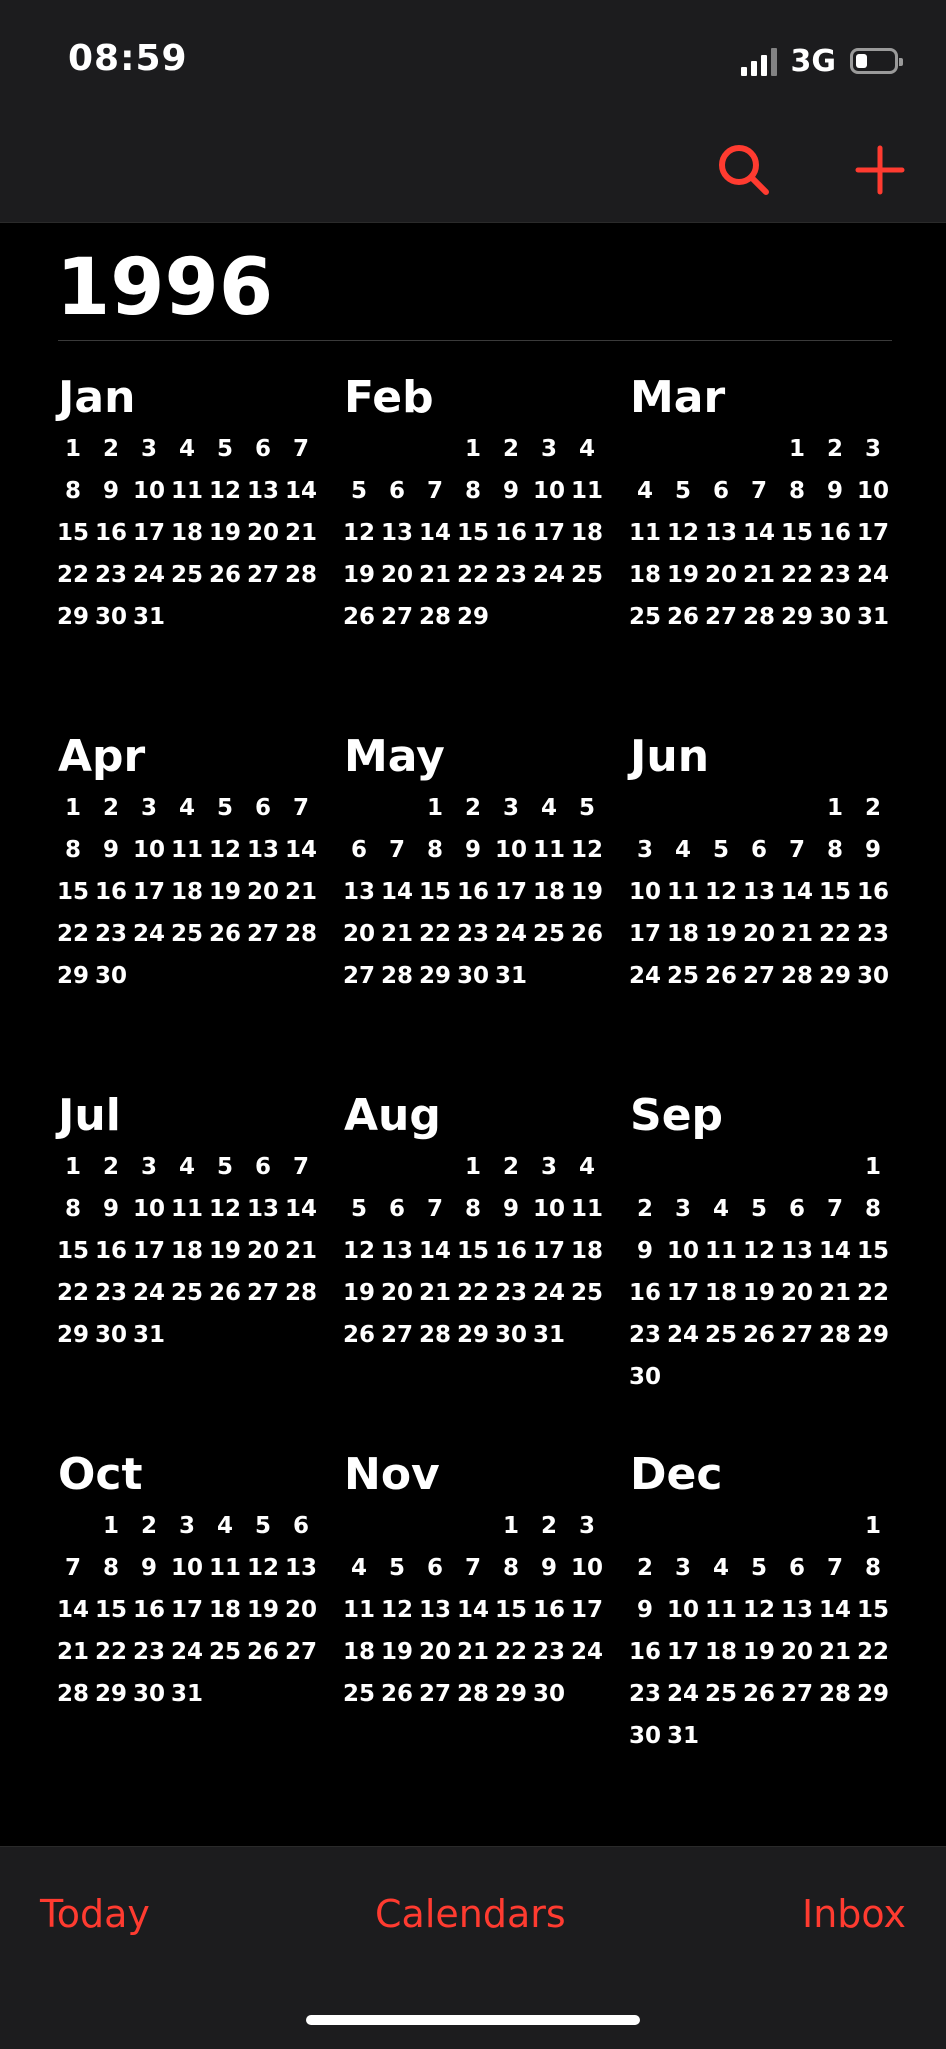 The width and height of the screenshot is (946, 2049). I want to click on day-cell: 6, so click(721, 491).